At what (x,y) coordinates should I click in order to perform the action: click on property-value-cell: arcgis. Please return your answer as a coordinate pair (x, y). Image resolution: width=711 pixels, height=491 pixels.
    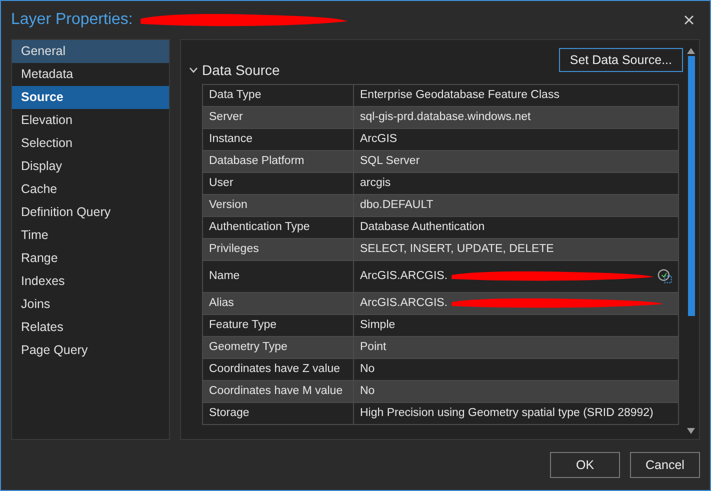
    Looking at the image, I should click on (375, 183).